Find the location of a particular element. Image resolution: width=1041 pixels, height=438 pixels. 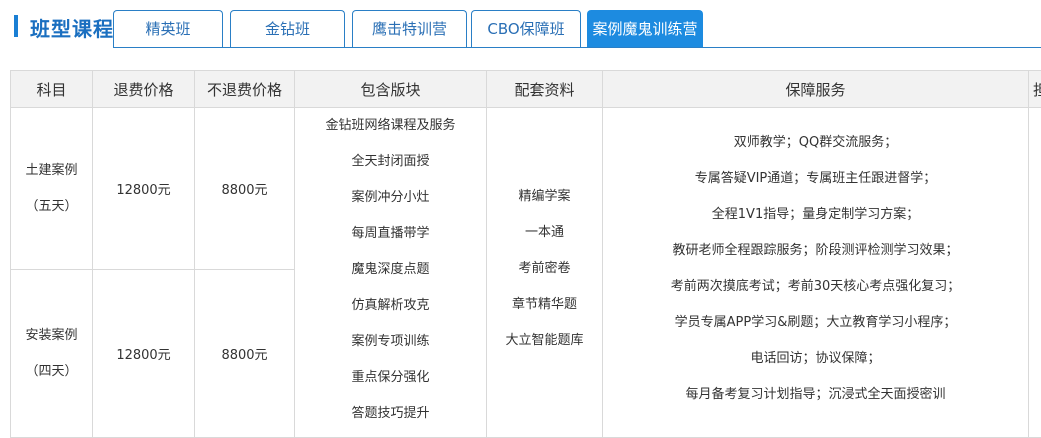

column-header-materials: 配套资料 is located at coordinates (545, 89).